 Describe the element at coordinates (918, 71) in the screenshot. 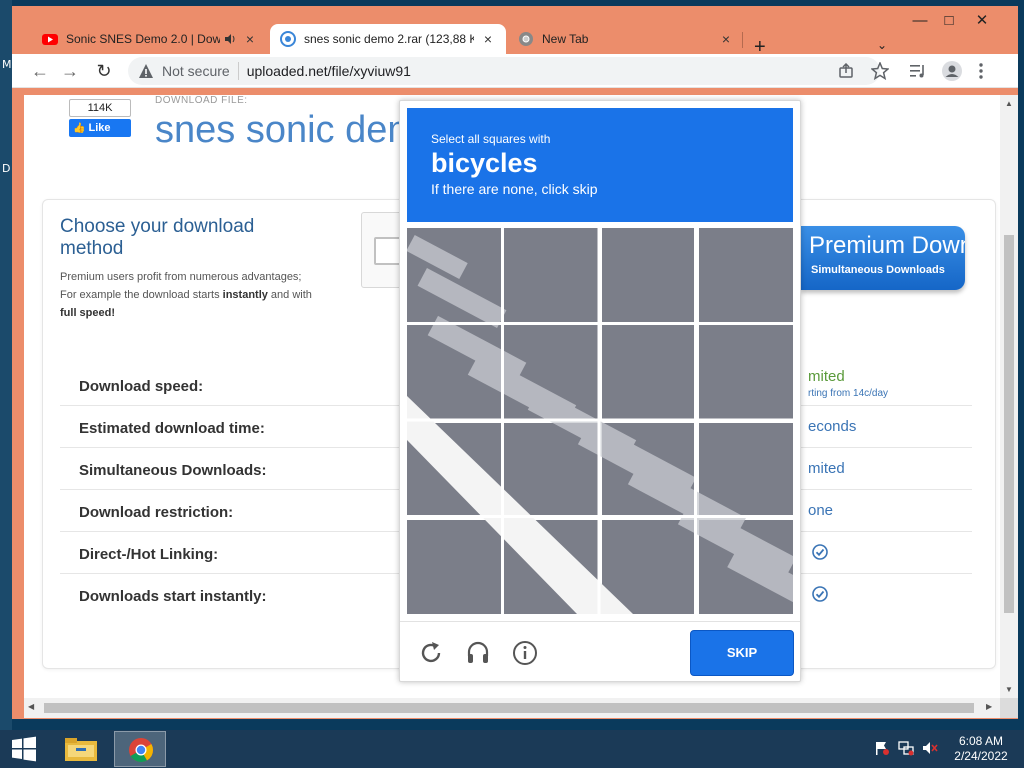

I see `media-control-icon` at that location.